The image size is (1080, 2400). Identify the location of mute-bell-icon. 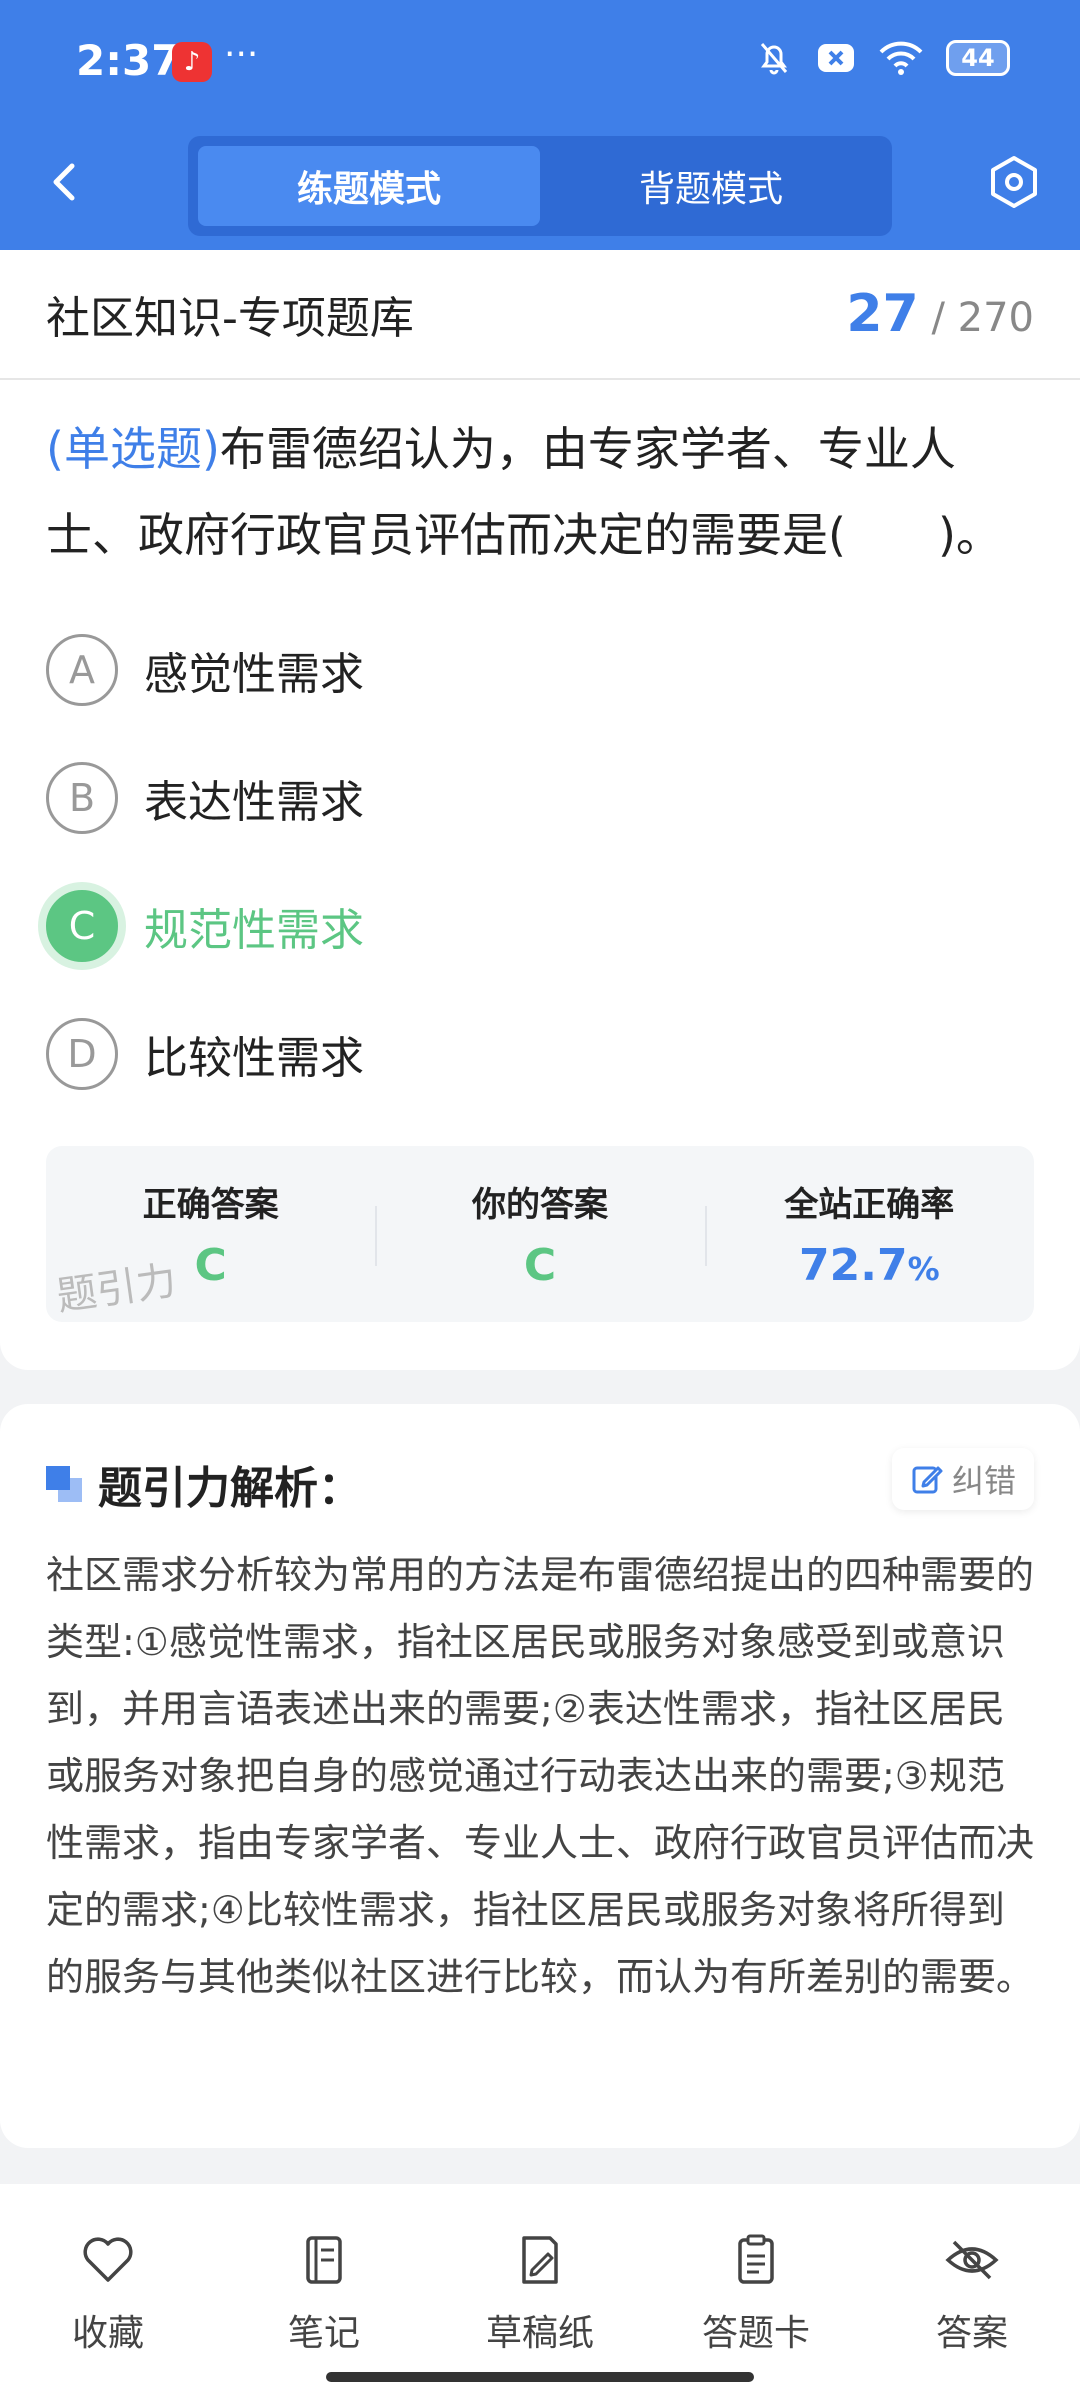
(774, 59).